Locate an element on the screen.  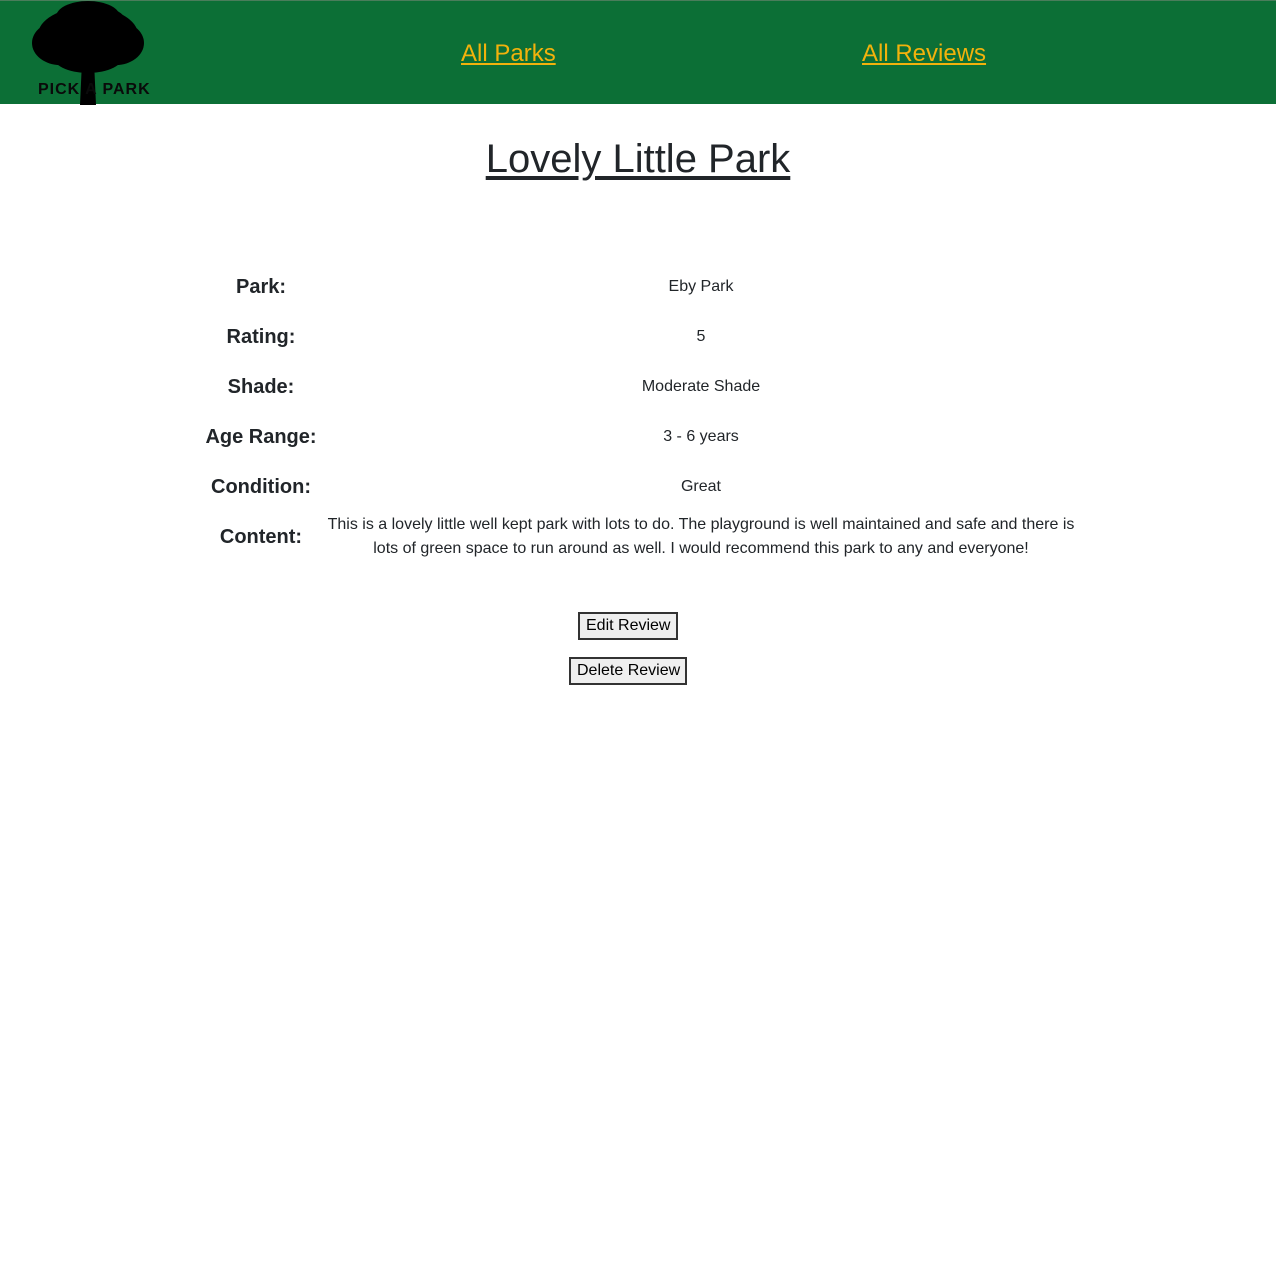
edit-review-button: Edit Review is located at coordinates (628, 626).